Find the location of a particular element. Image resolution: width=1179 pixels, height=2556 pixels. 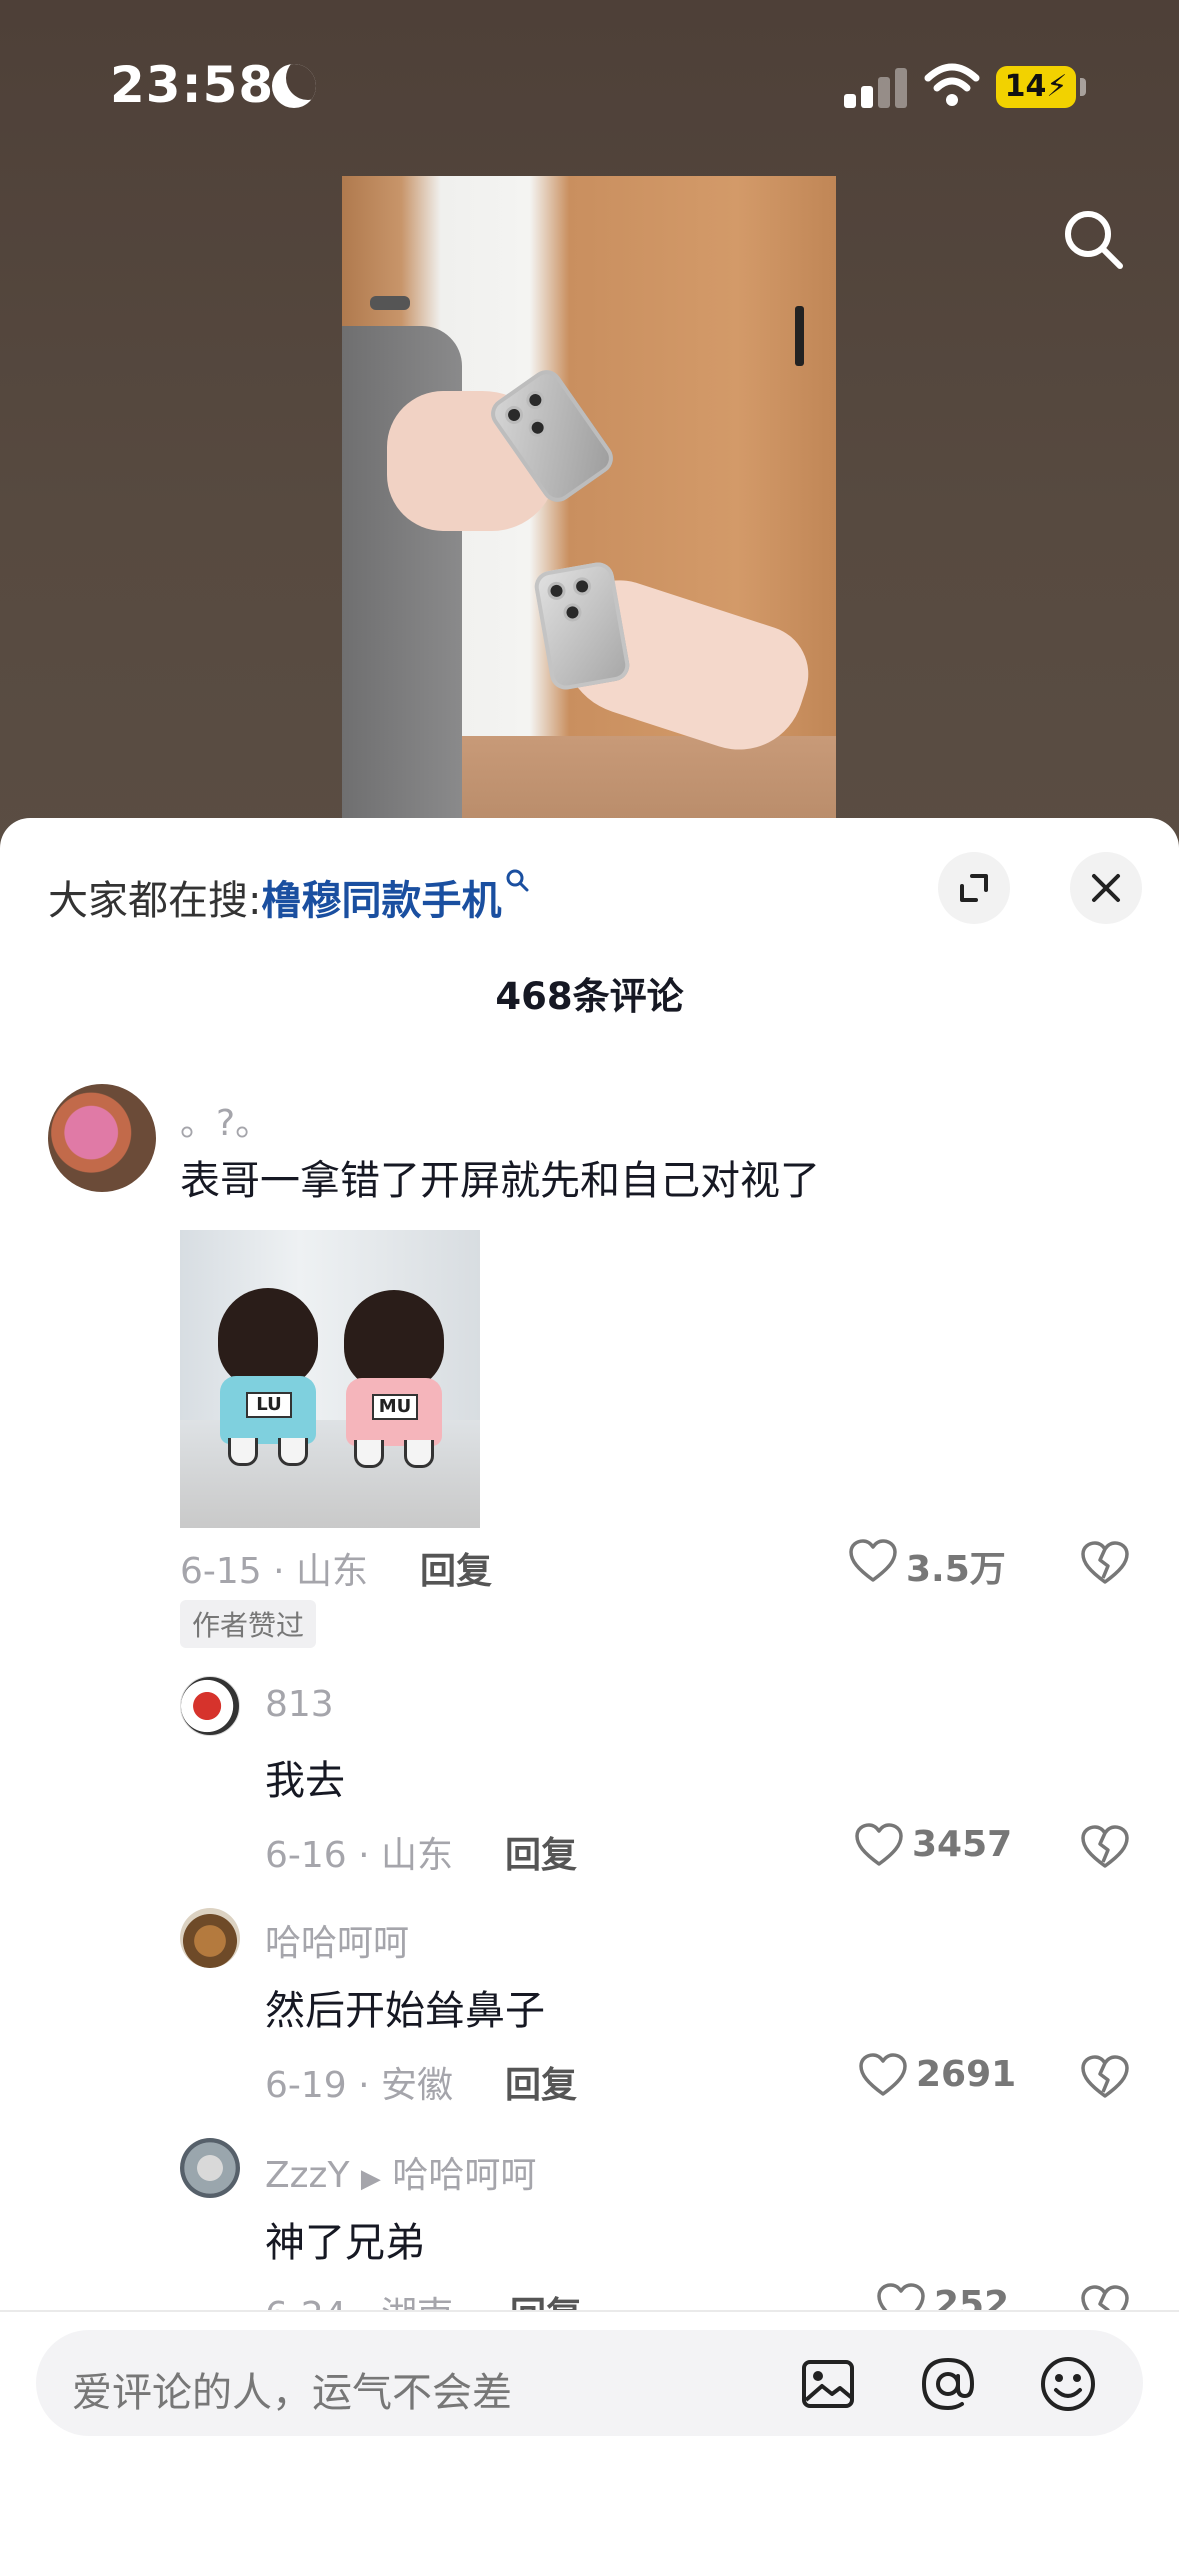

status-time: 23:58 is located at coordinates (192, 85).